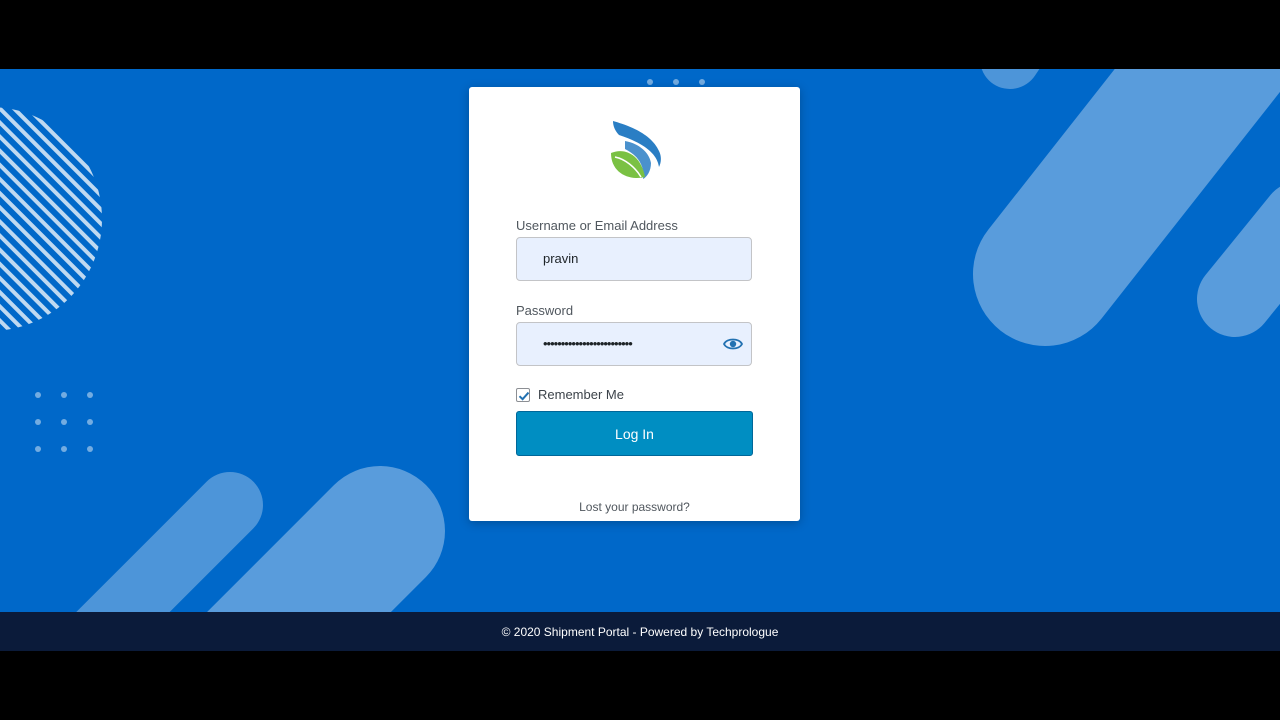 The width and height of the screenshot is (1280, 720). What do you see at coordinates (640, 685) in the screenshot?
I see `letterbox-bottom` at bounding box center [640, 685].